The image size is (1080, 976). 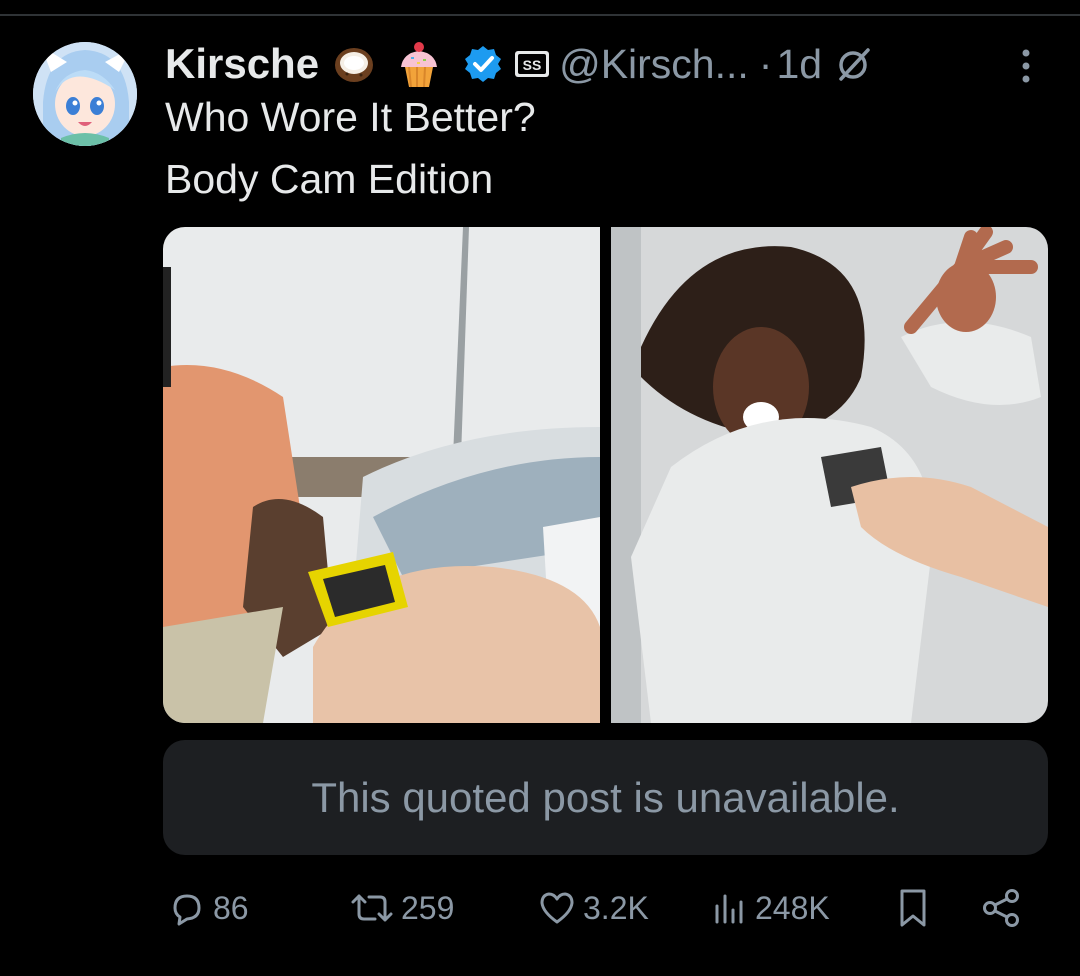 I want to click on bookmark-button, so click(x=916, y=908).